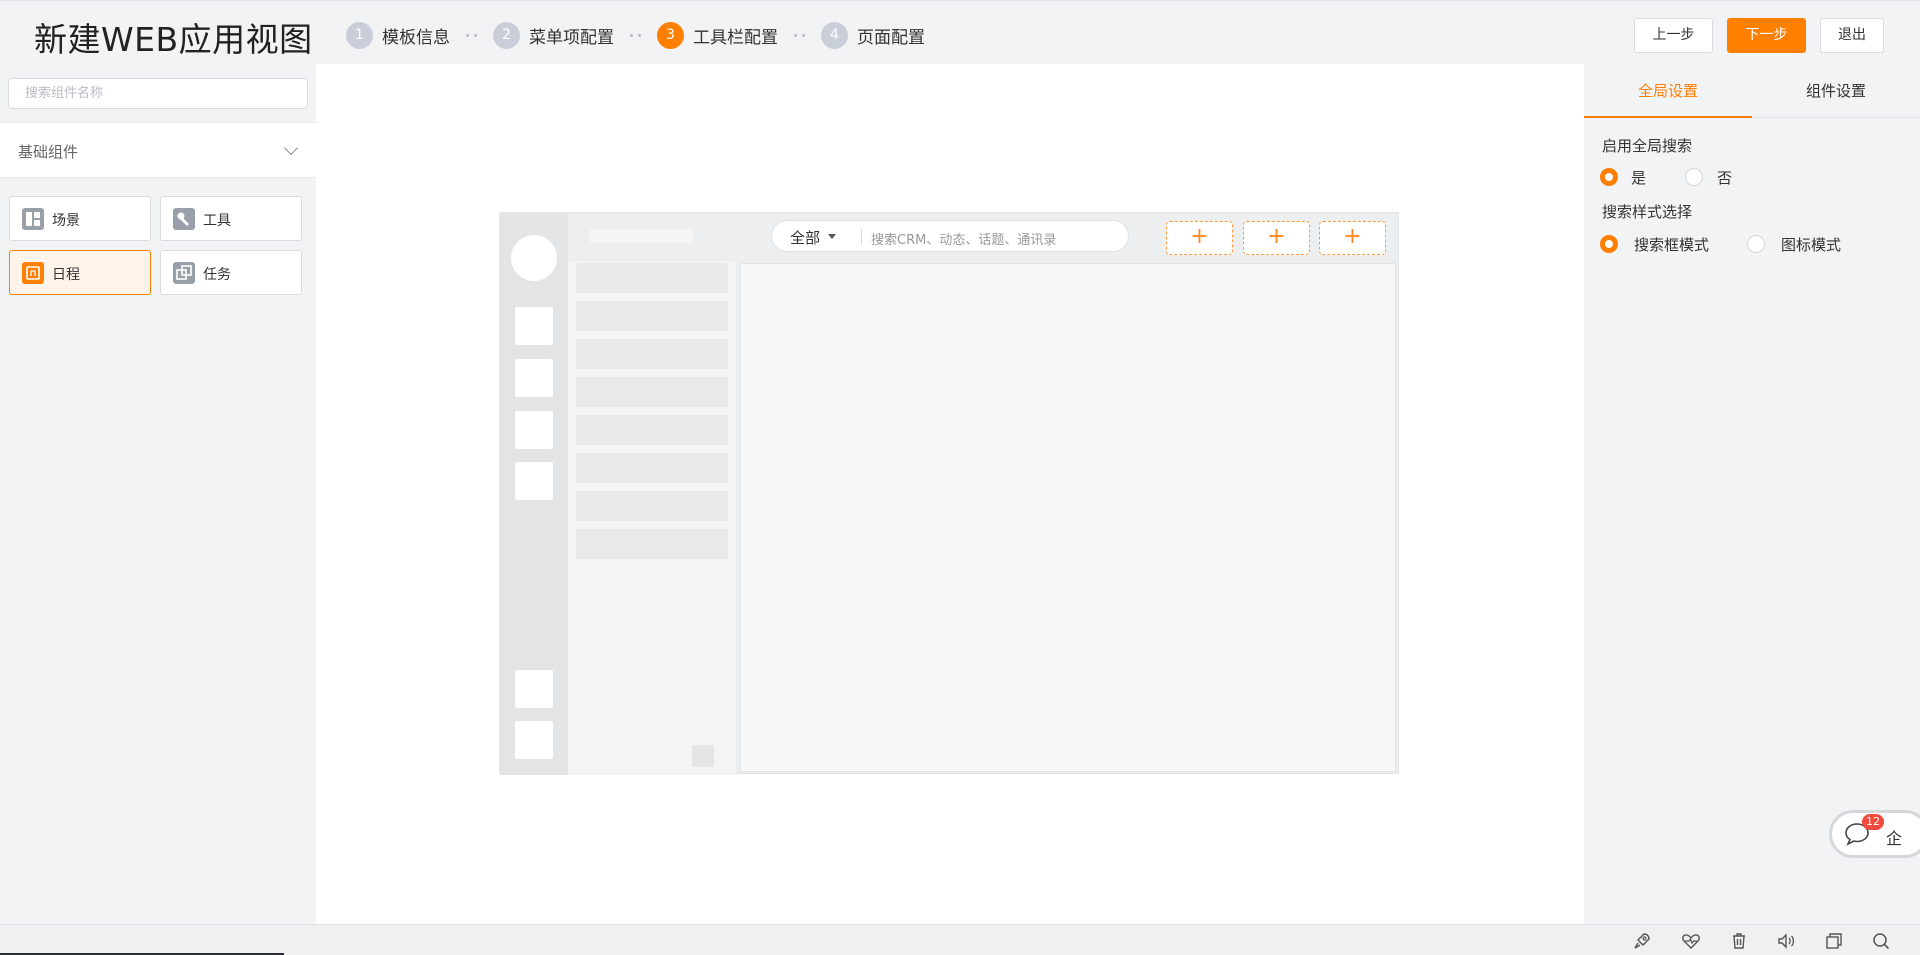 This screenshot has height=955, width=1920. What do you see at coordinates (158, 93) in the screenshot?
I see `component-search-input` at bounding box center [158, 93].